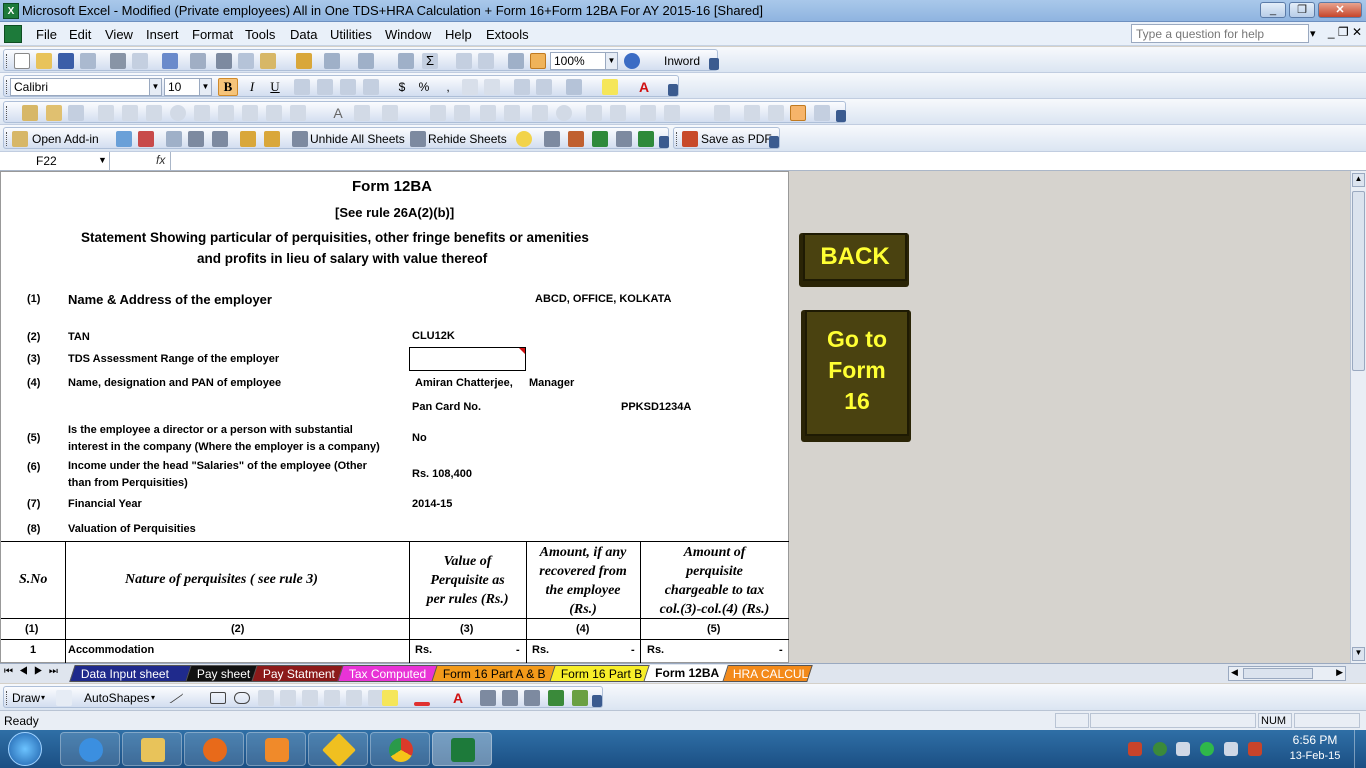 This screenshot has width=1366, height=768. I want to click on scroll-right-icon: ▶, so click(1339, 672).